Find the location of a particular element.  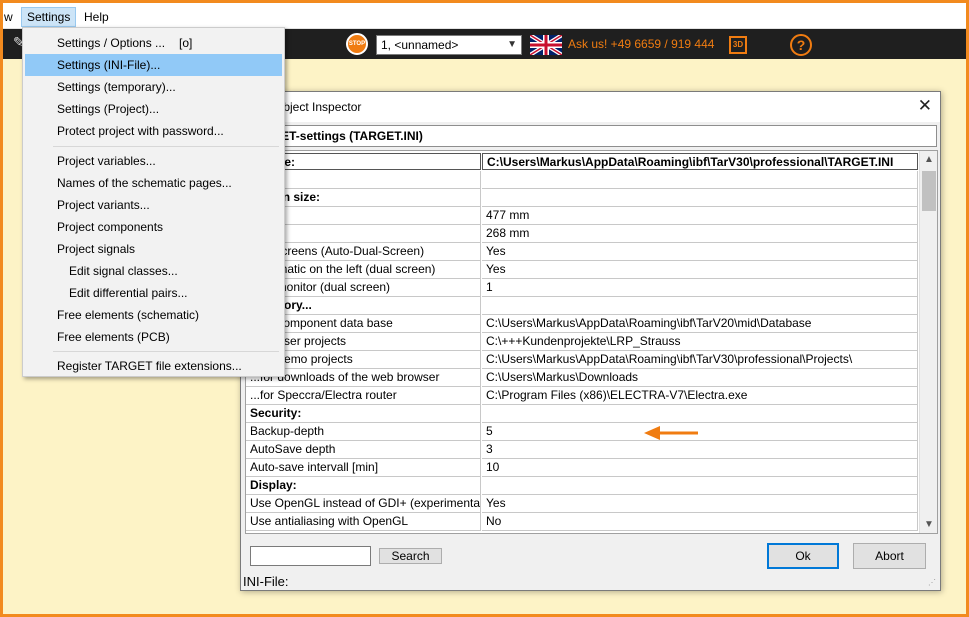

abort-button: Abort is located at coordinates (889, 556).